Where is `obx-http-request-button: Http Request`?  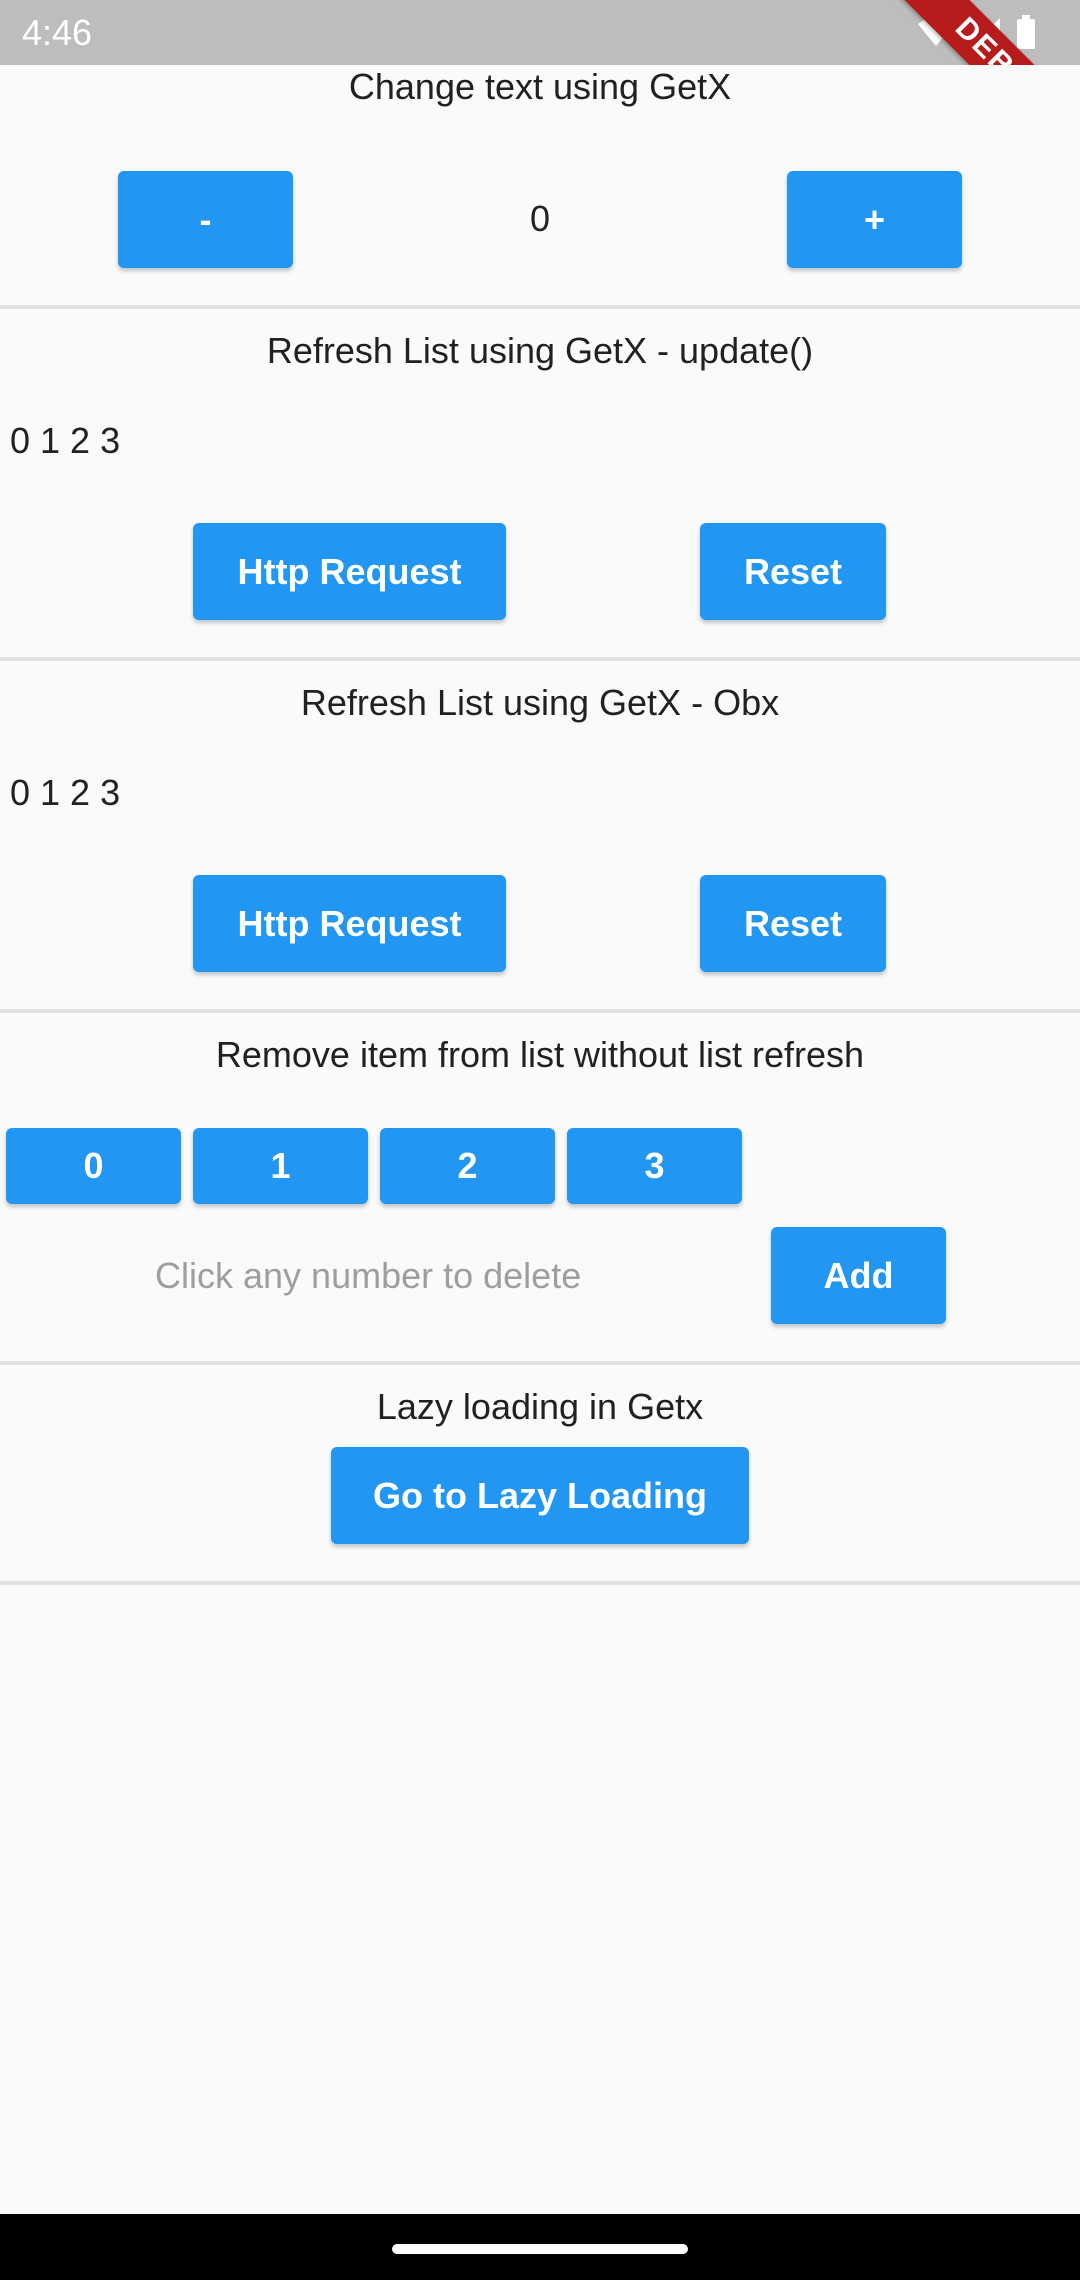
obx-http-request-button: Http Request is located at coordinates (349, 923).